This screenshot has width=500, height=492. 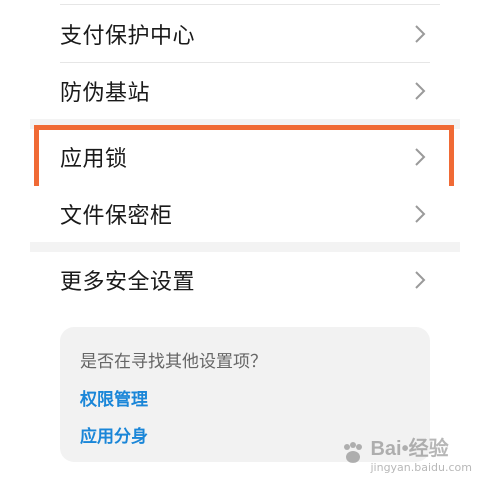 I want to click on link-app-clone: 应用分身, so click(x=114, y=434).